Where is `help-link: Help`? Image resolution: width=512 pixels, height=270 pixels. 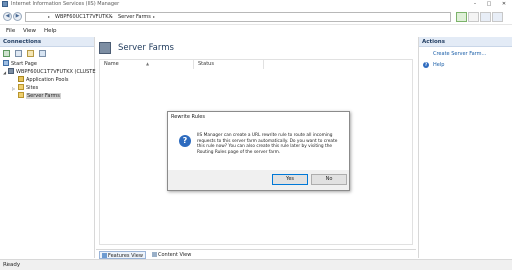
help-link: Help is located at coordinates (438, 65).